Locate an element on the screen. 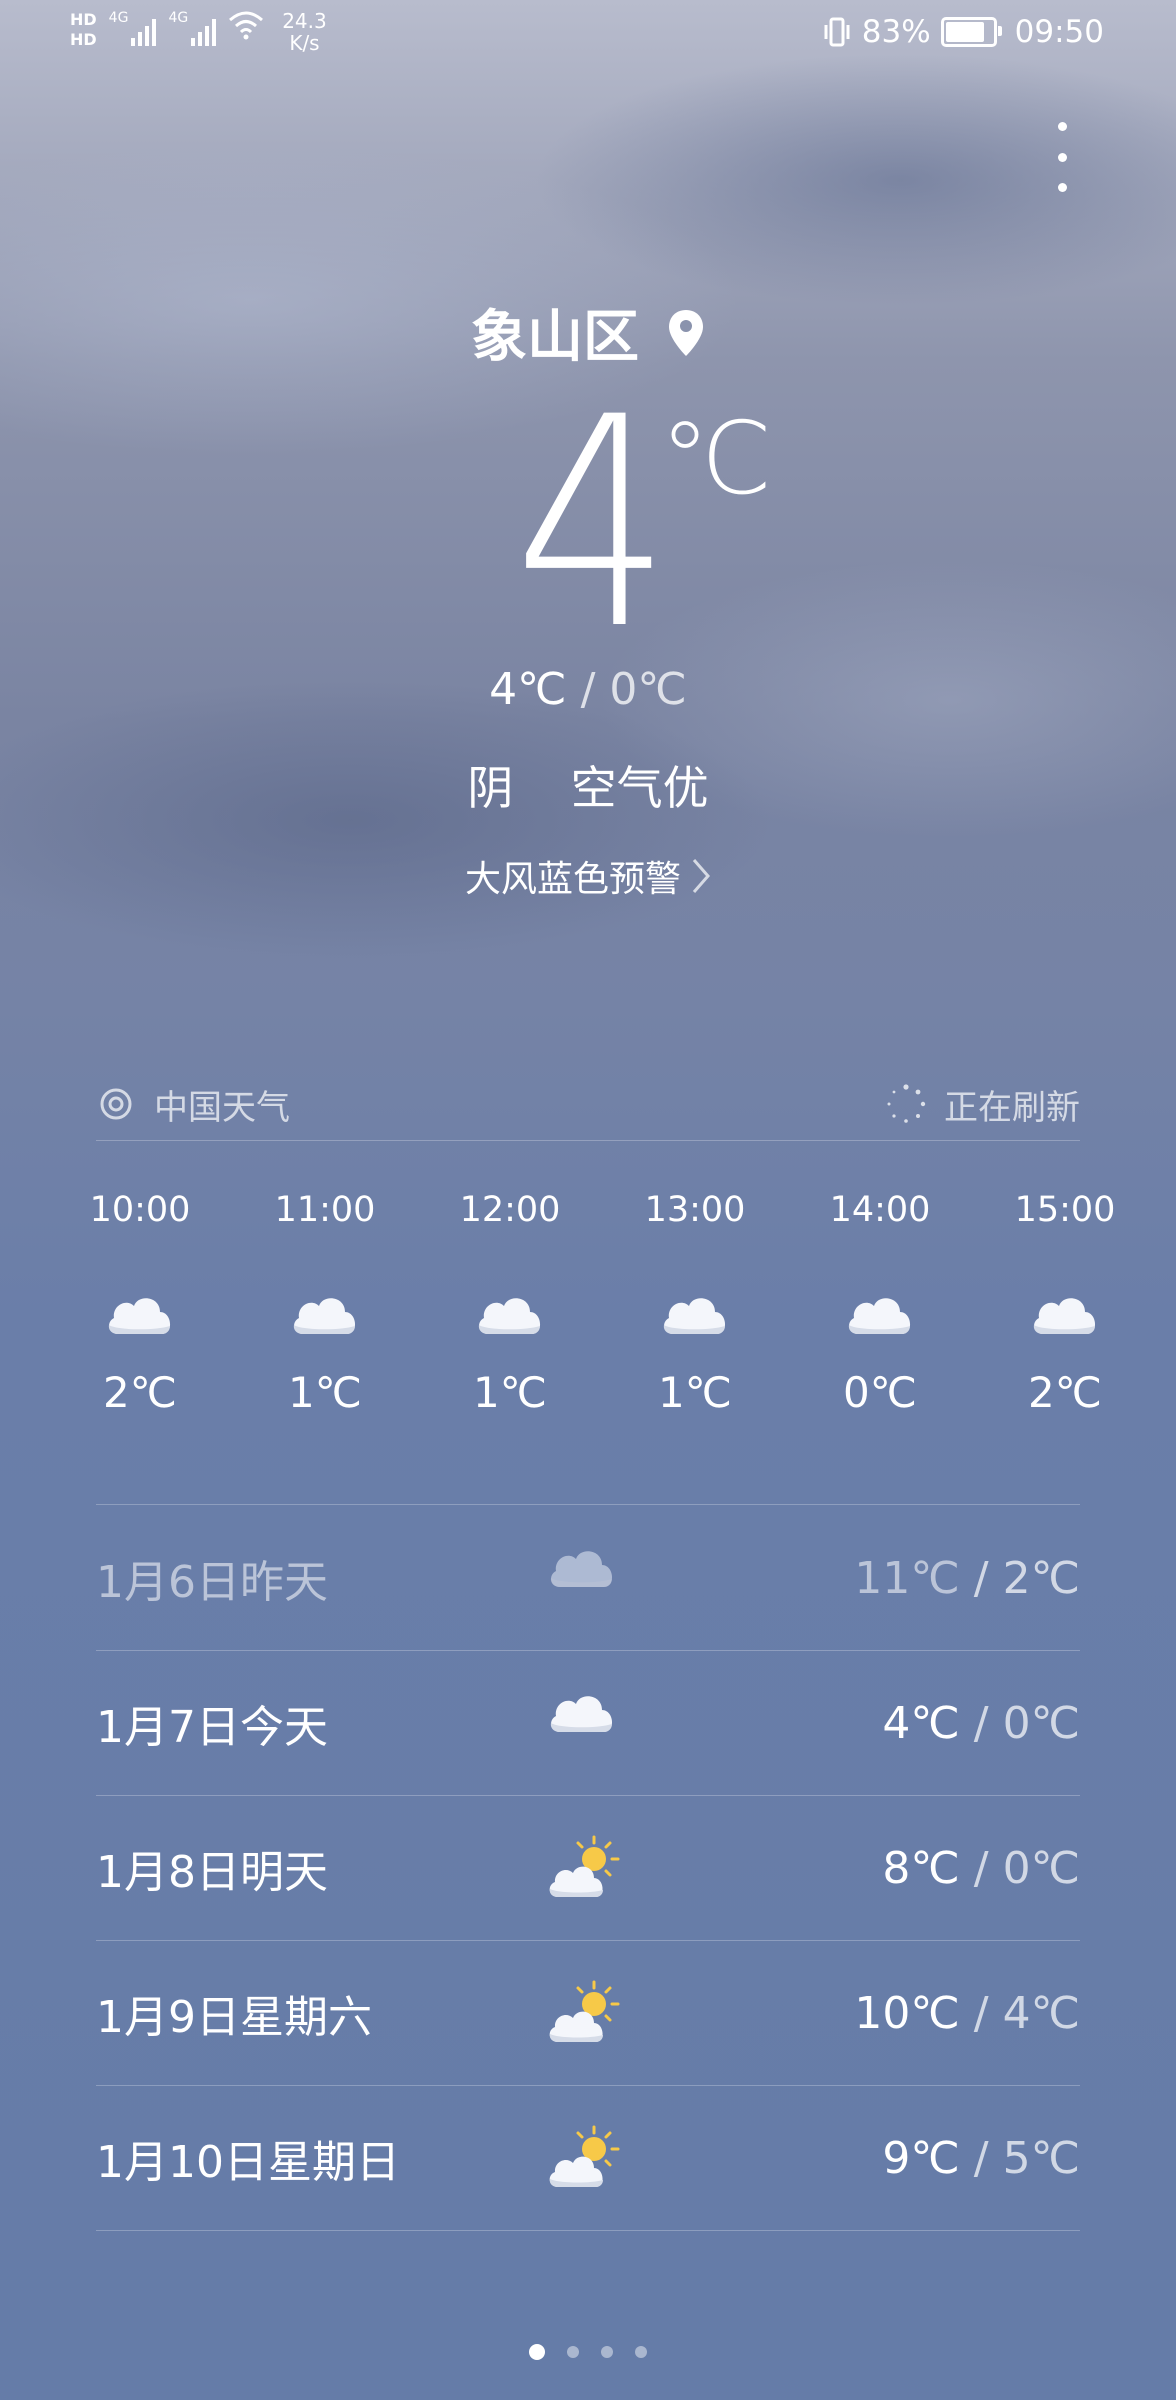 The height and width of the screenshot is (2400, 1176). hd-badge-1: HD is located at coordinates (83, 19).